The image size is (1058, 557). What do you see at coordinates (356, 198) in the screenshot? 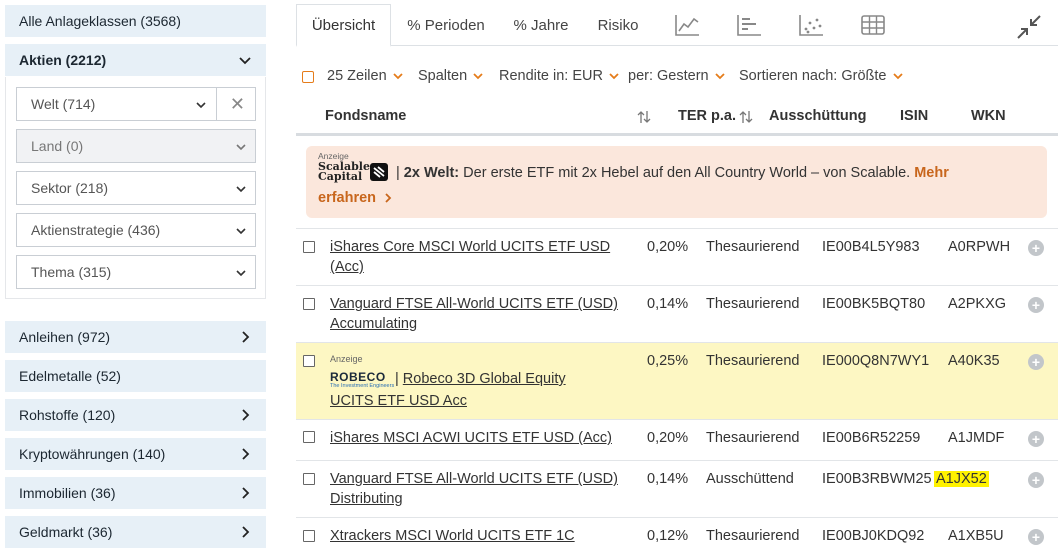
I see `ad-more-link-2: erfahren` at bounding box center [356, 198].